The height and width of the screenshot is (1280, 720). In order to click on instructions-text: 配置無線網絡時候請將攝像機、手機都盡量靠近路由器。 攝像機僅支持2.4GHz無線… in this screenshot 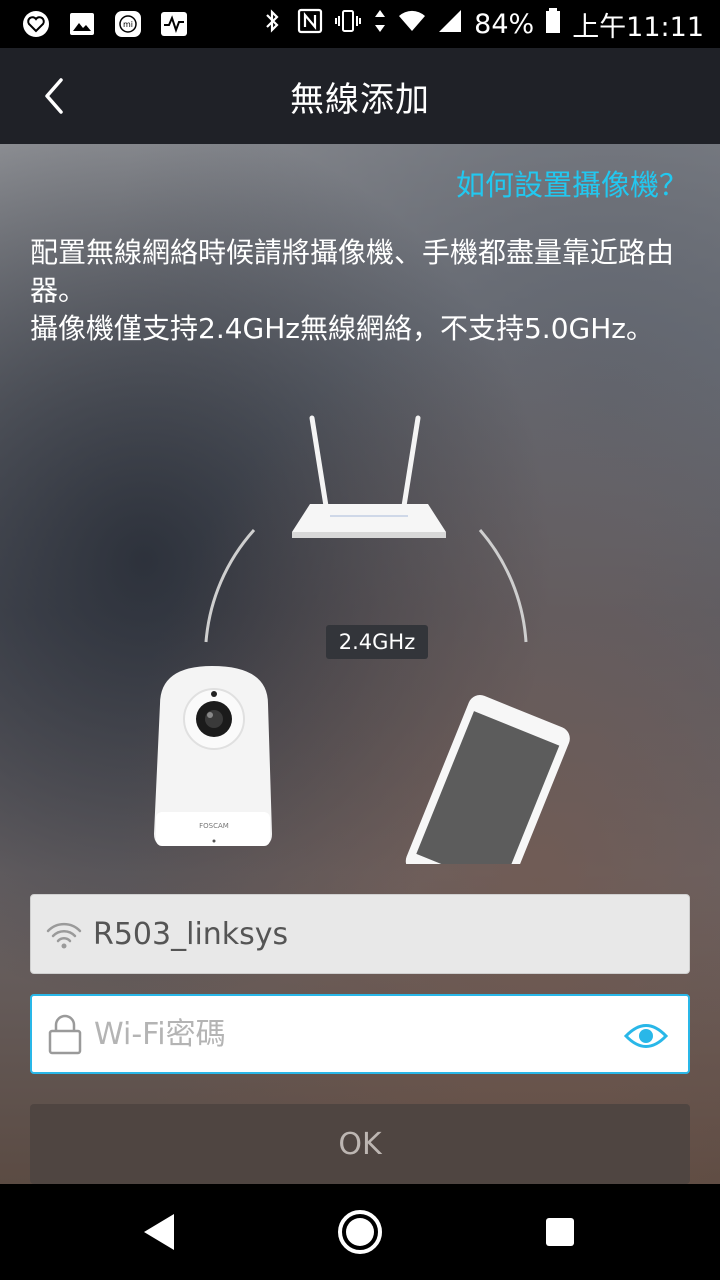, I will do `click(363, 291)`.